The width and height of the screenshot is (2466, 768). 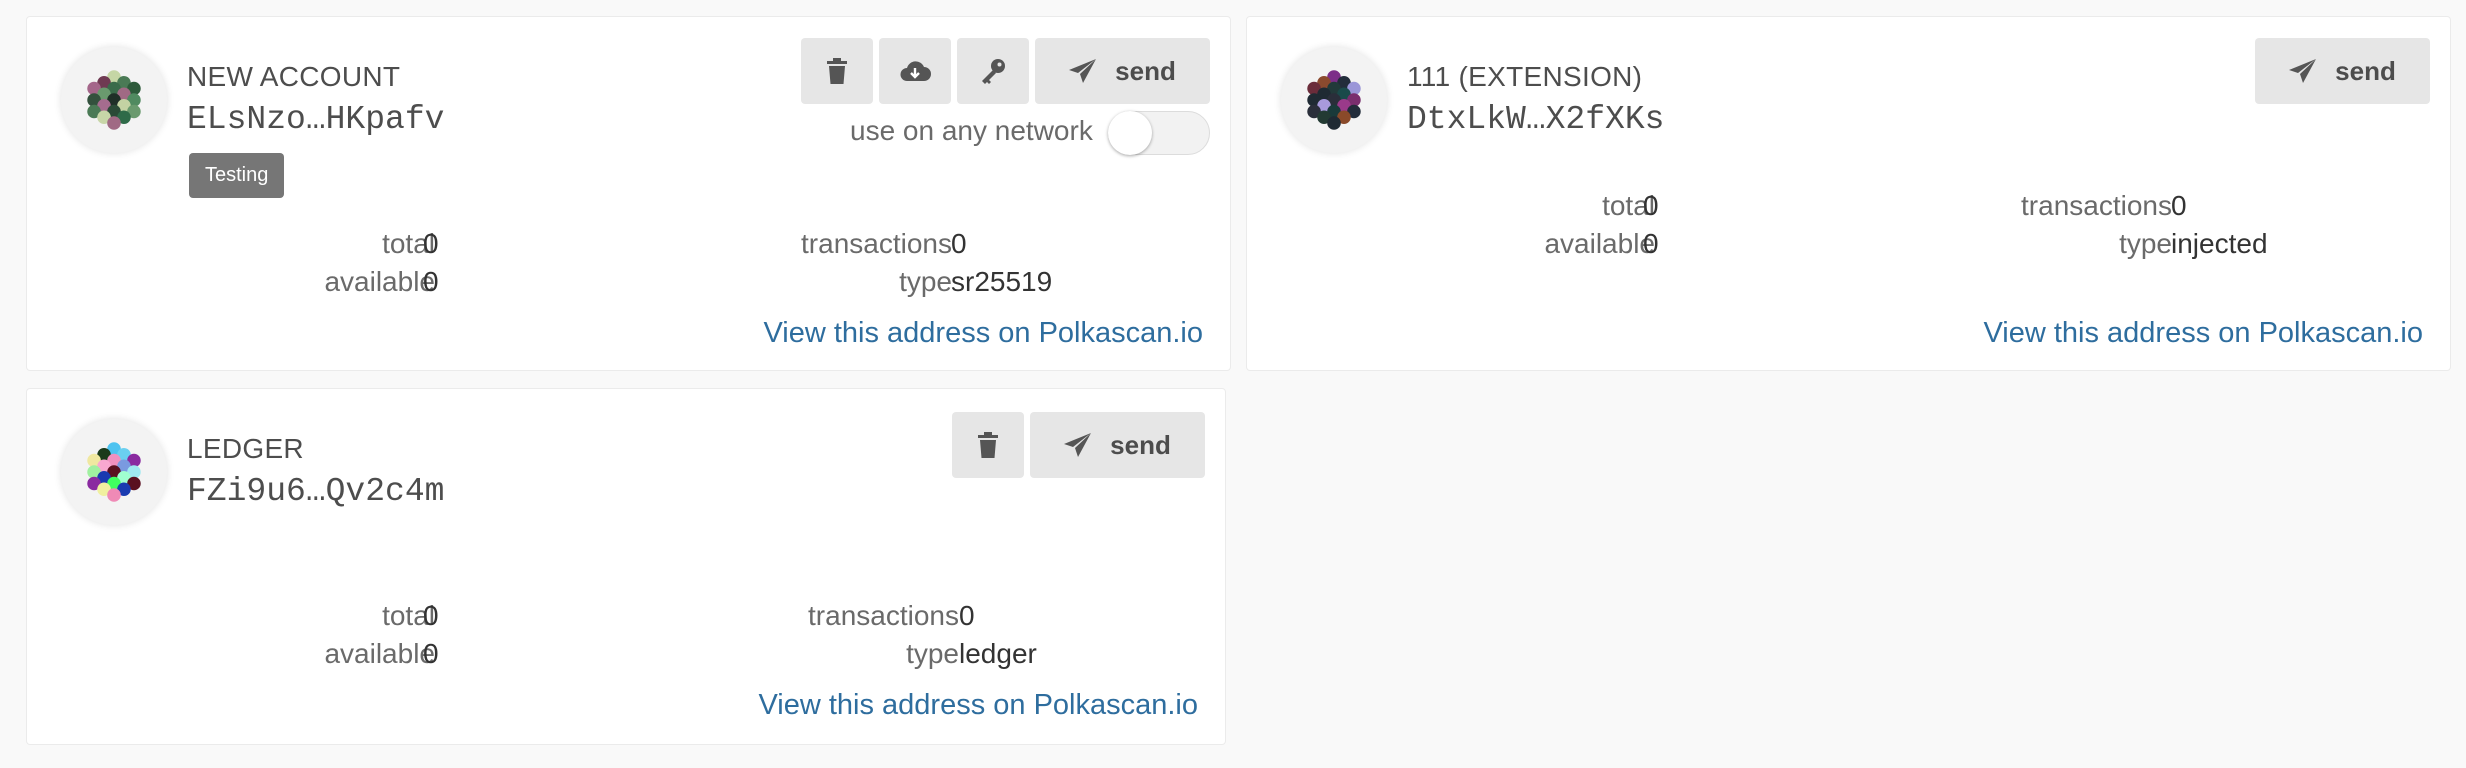 What do you see at coordinates (1002, 281) in the screenshot?
I see `type-value: sr25519` at bounding box center [1002, 281].